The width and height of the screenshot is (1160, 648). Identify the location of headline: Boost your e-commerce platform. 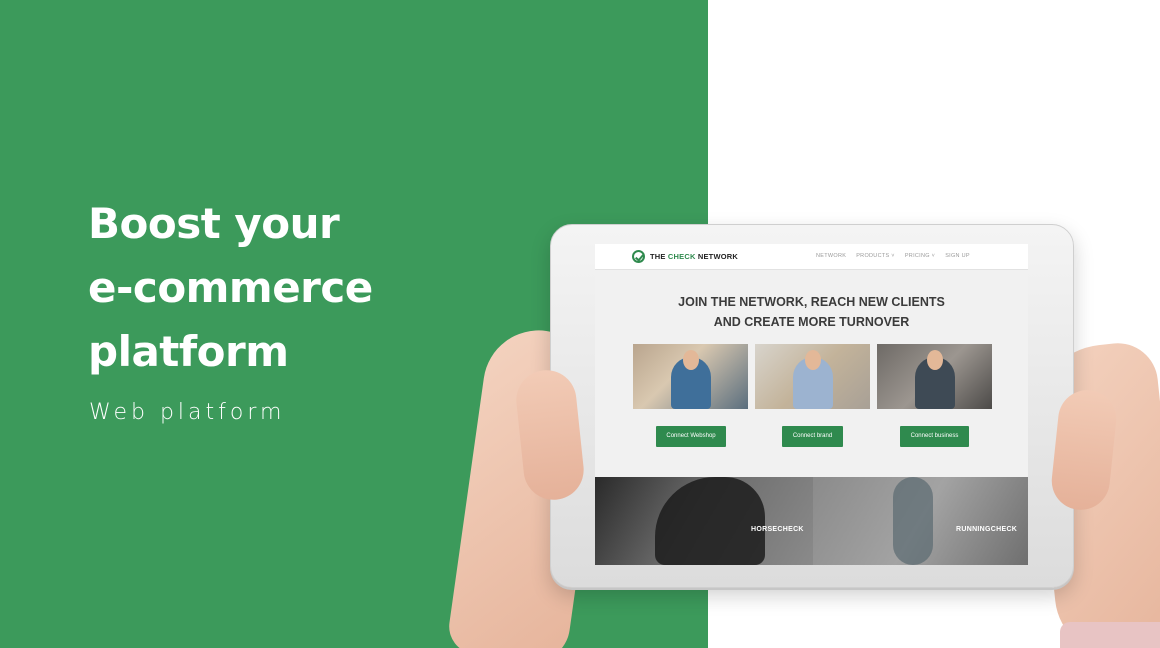
(230, 288).